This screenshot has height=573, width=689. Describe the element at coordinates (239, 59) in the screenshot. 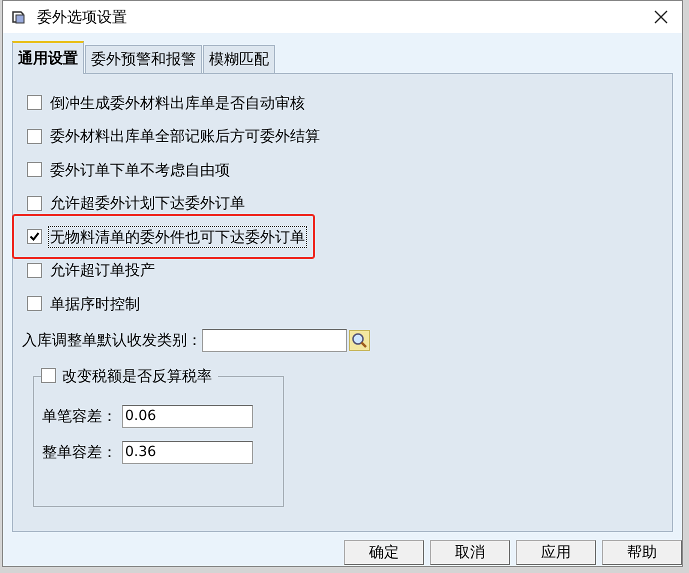

I see `tab: 模糊匹配` at that location.